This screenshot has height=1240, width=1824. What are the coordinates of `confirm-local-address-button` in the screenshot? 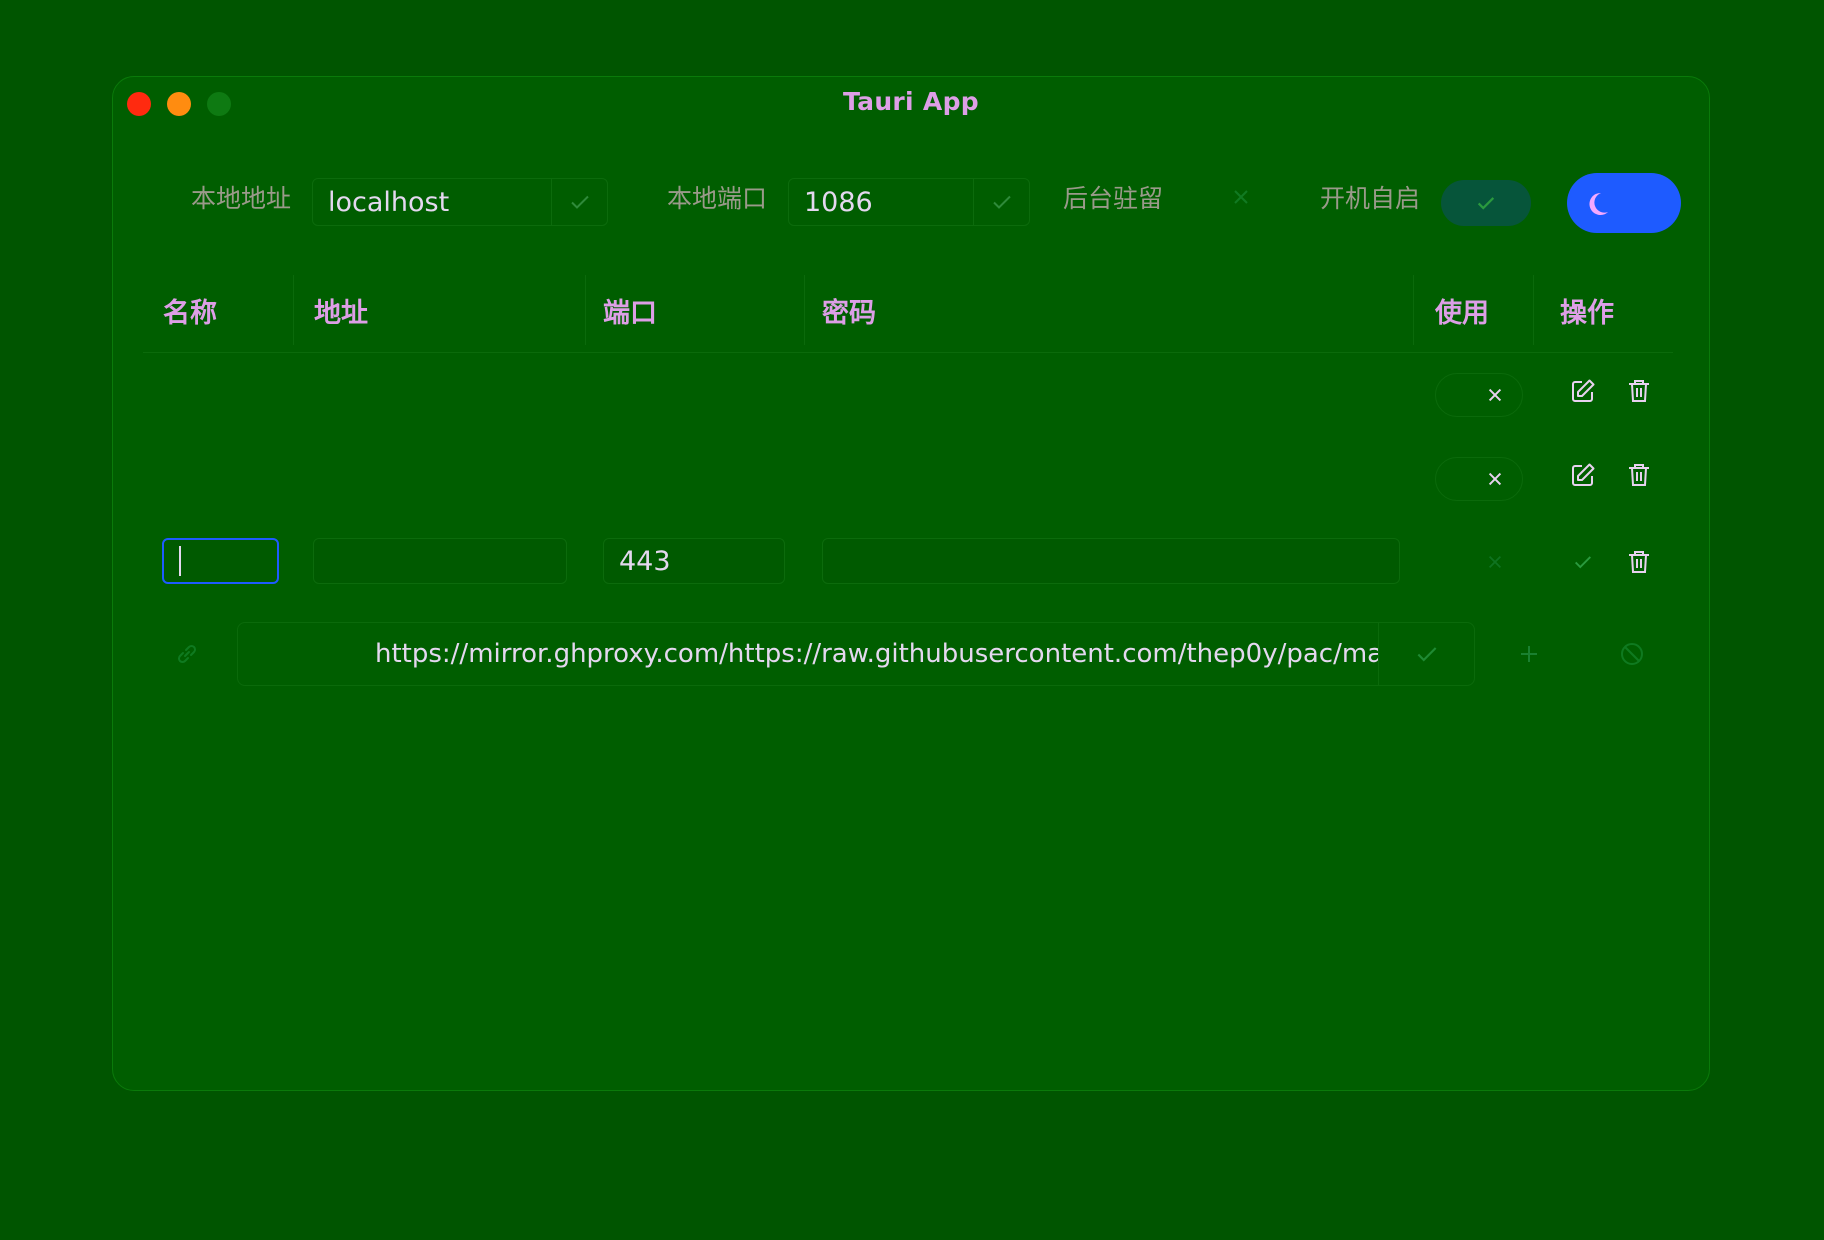 It's located at (579, 202).